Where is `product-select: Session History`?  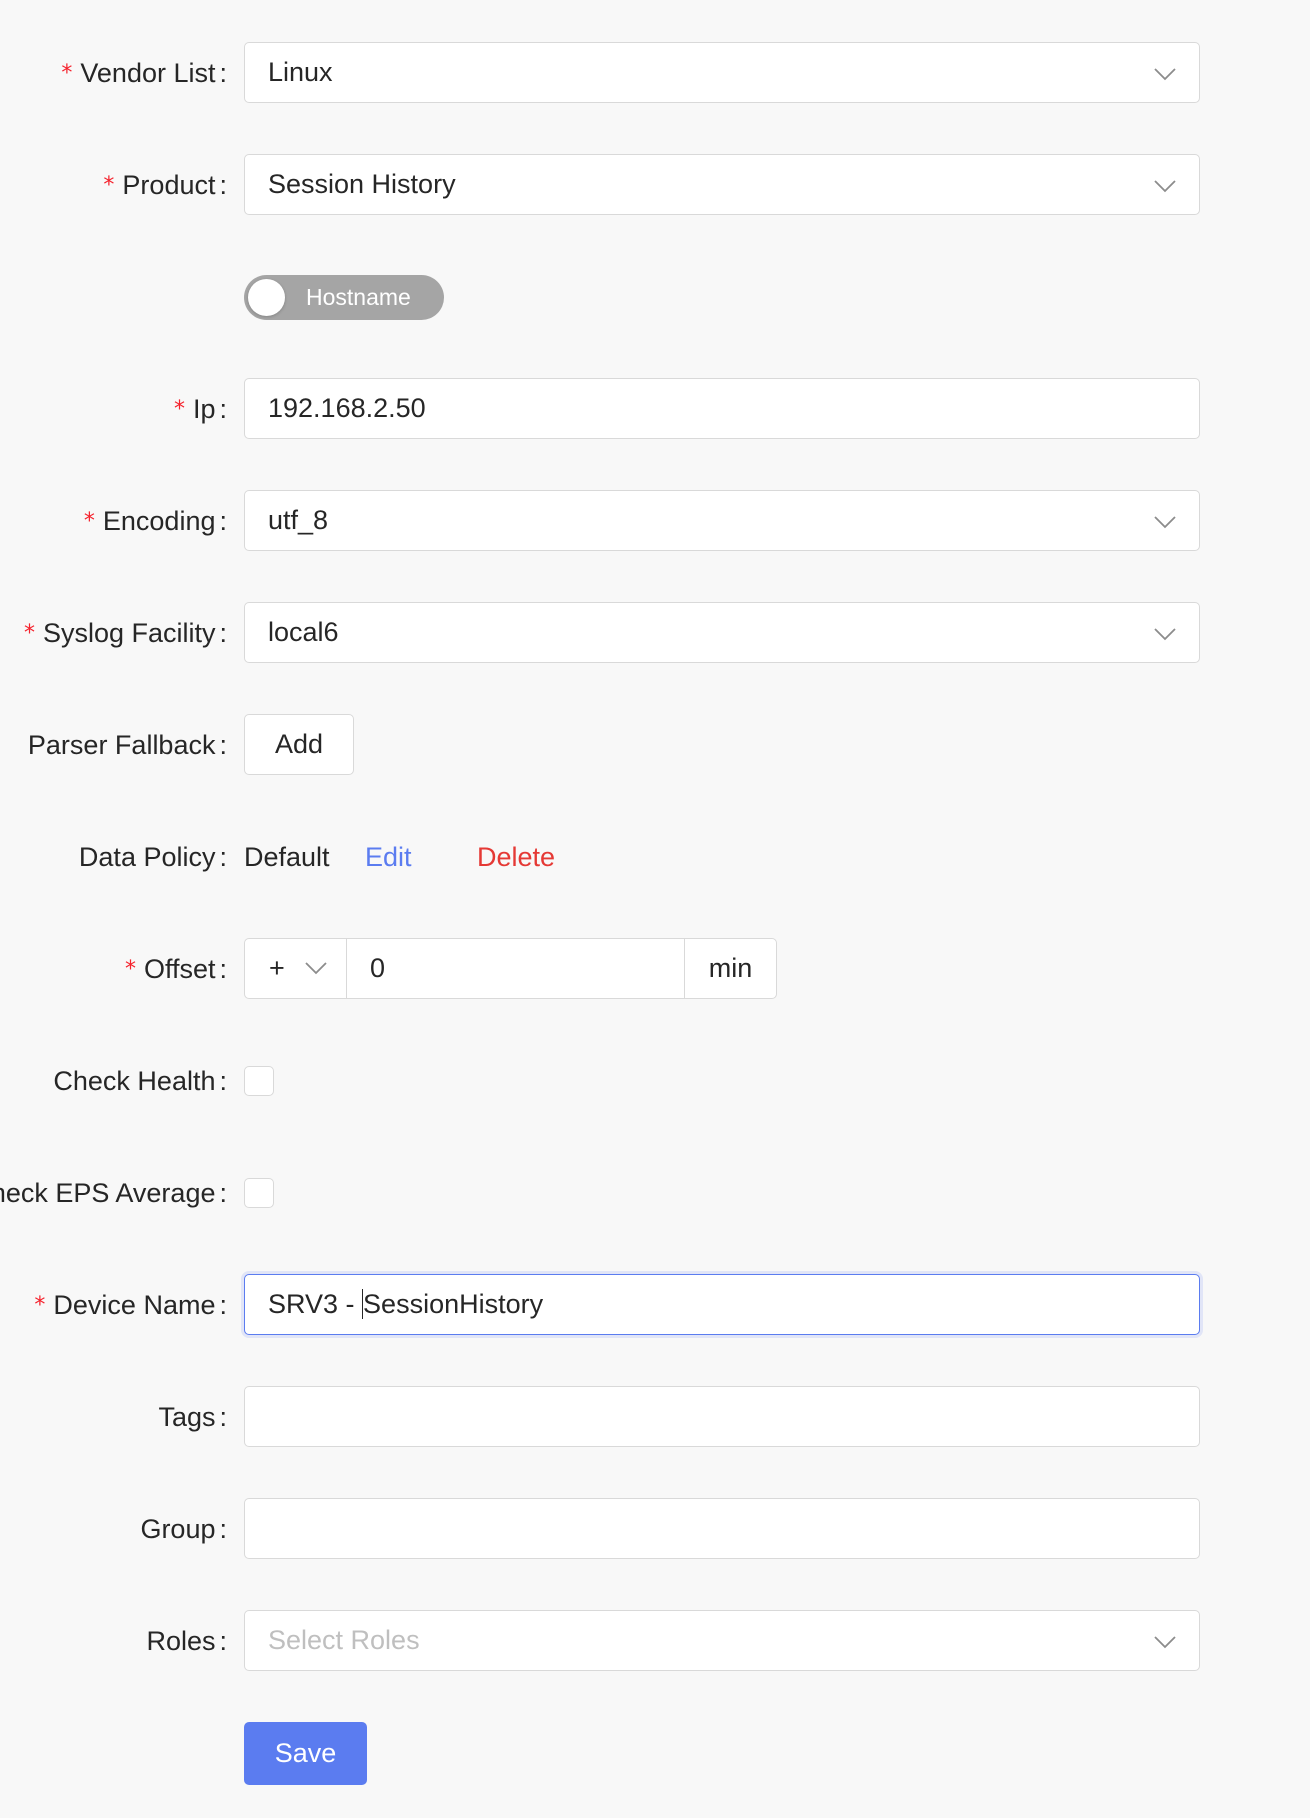
product-select: Session History is located at coordinates (722, 184).